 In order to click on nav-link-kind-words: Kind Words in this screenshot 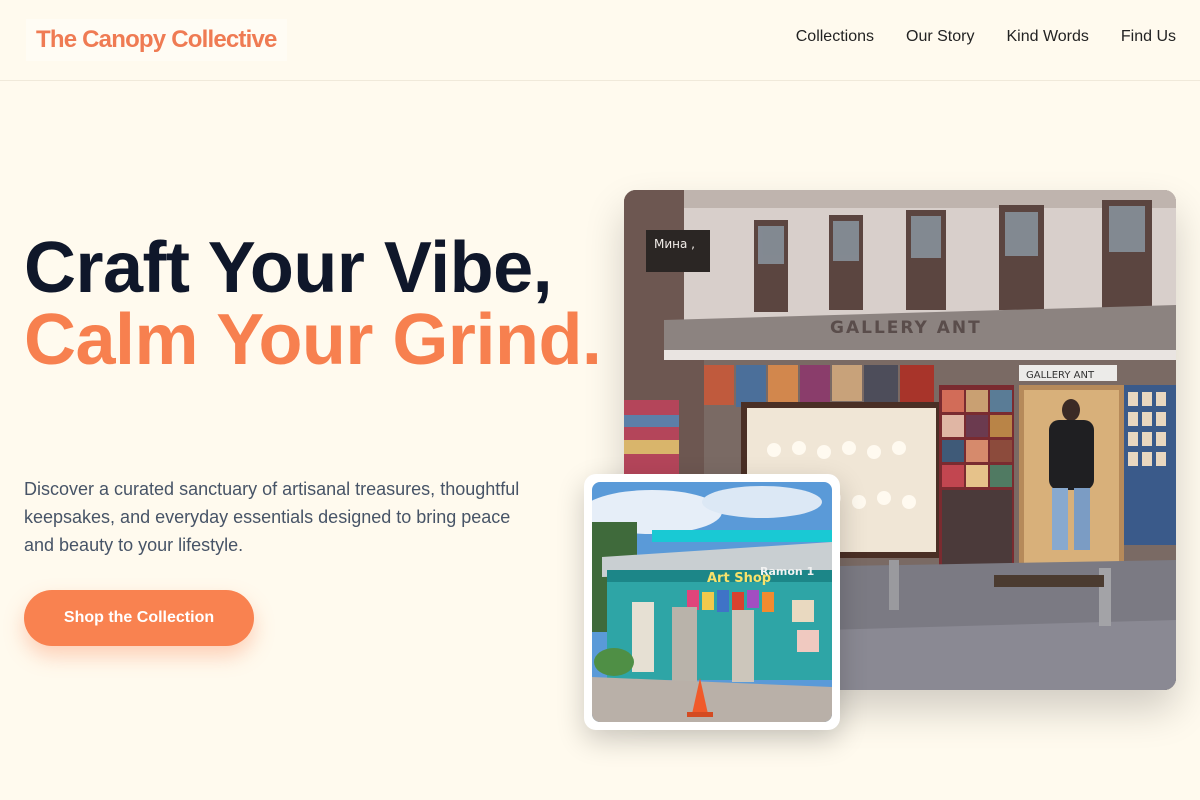, I will do `click(1047, 37)`.